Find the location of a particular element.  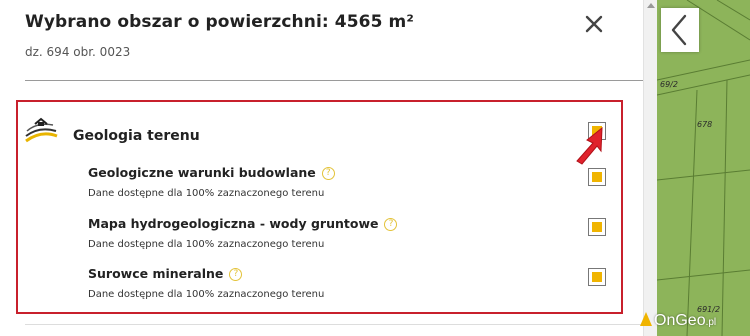

bottom-divider is located at coordinates (334, 324).